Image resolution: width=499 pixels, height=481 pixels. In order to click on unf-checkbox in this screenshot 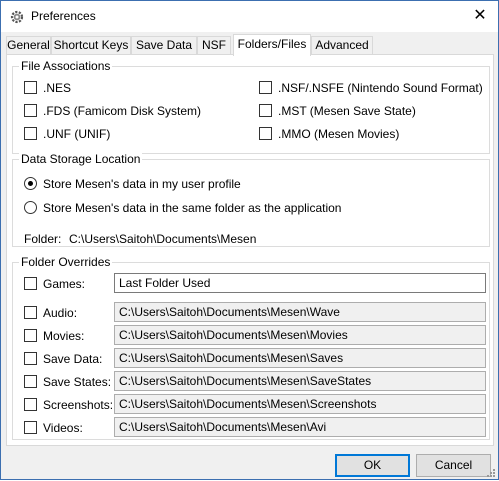, I will do `click(30, 133)`.